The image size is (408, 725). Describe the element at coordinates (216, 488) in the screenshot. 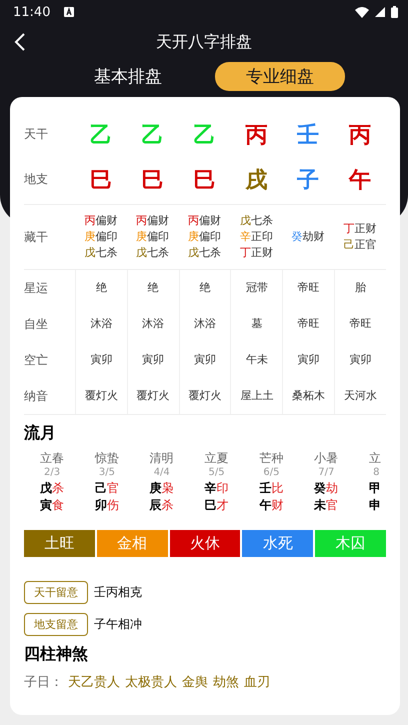

I see `month-stem: 辛印` at that location.